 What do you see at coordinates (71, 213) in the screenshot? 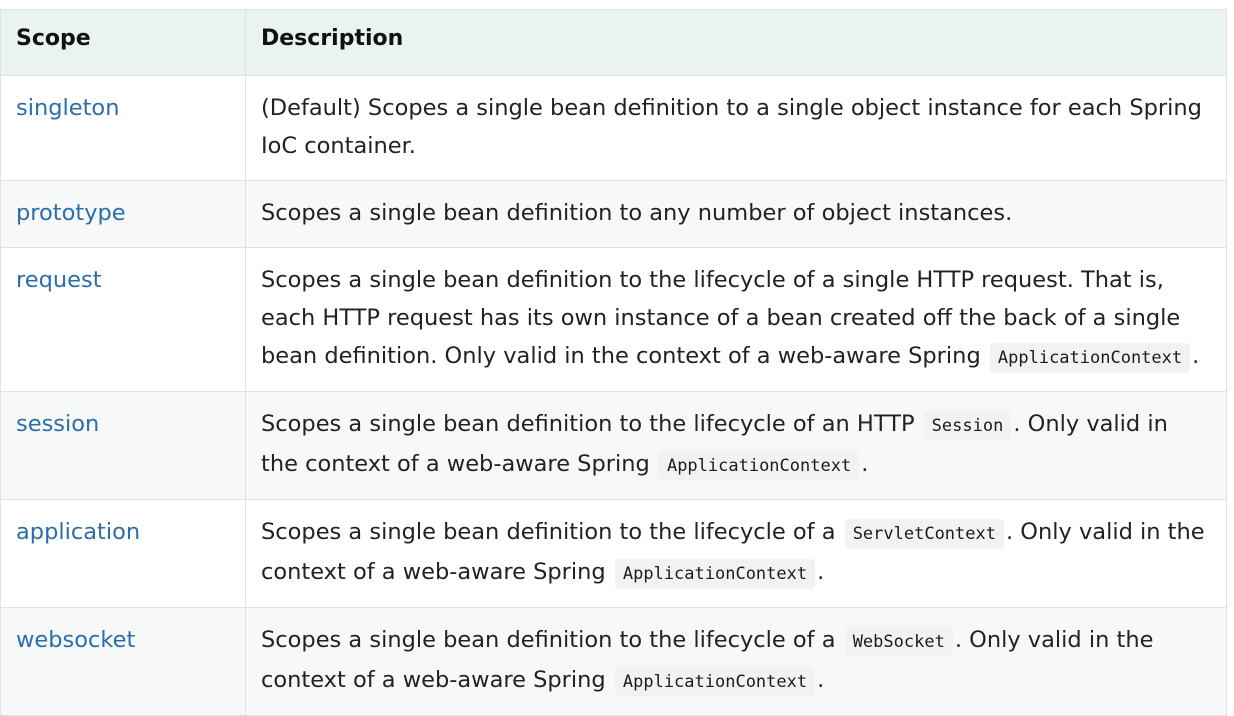
I see `scope-link-prototype: prototype` at bounding box center [71, 213].